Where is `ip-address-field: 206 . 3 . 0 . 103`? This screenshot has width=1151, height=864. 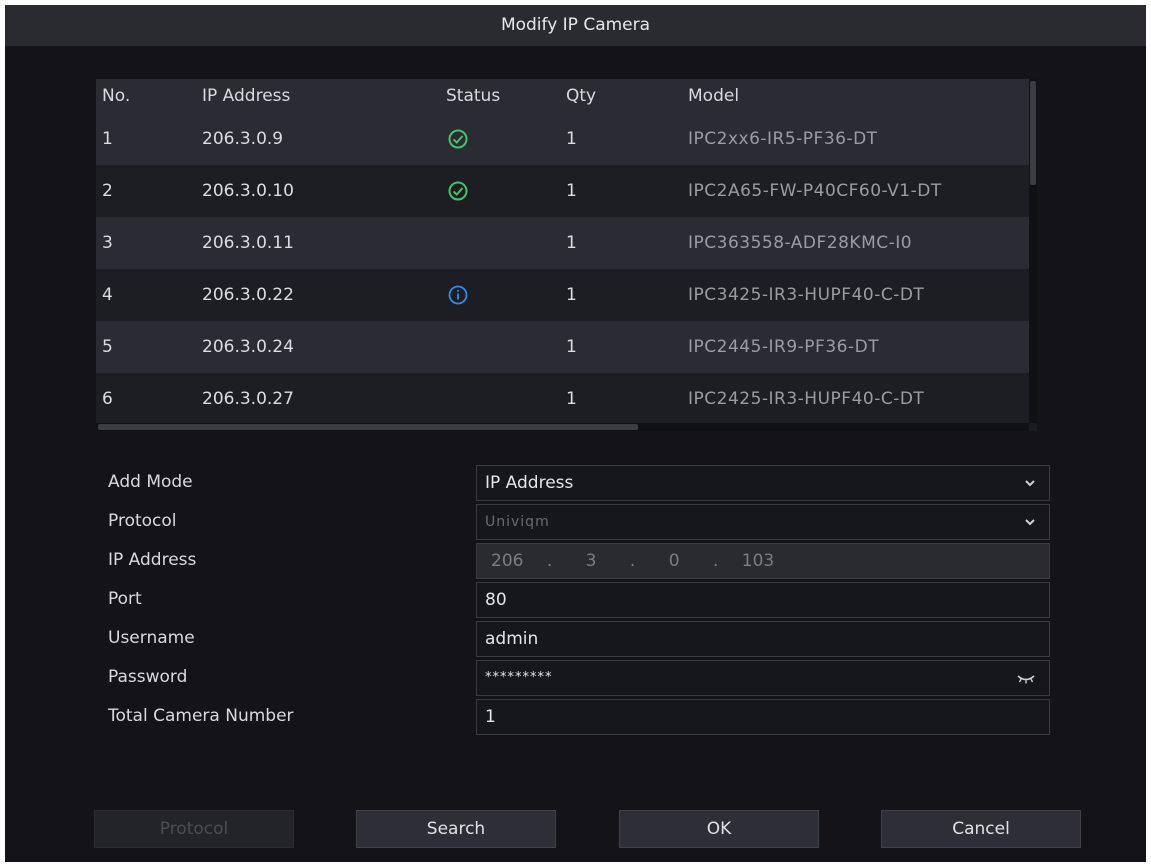
ip-address-field: 206 . 3 . 0 . 103 is located at coordinates (763, 561).